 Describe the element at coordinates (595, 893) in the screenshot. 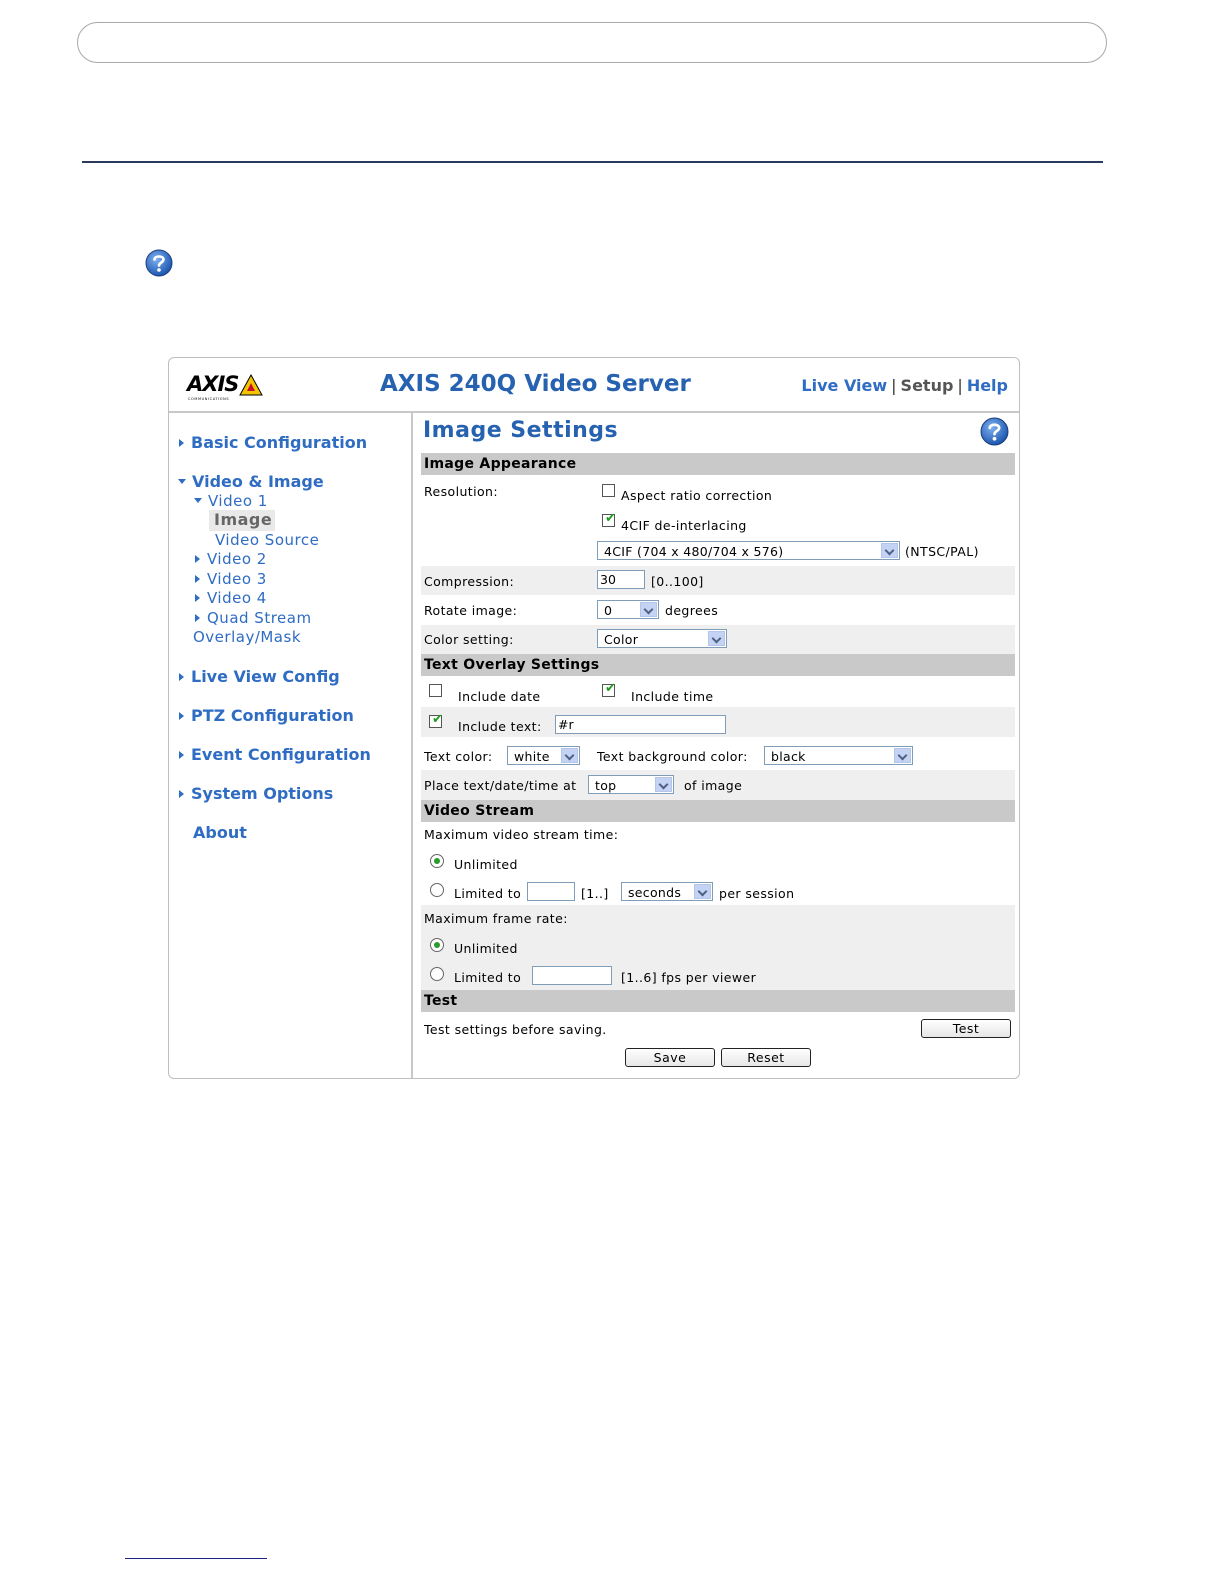

I see `stream-time-range: [1..]` at that location.